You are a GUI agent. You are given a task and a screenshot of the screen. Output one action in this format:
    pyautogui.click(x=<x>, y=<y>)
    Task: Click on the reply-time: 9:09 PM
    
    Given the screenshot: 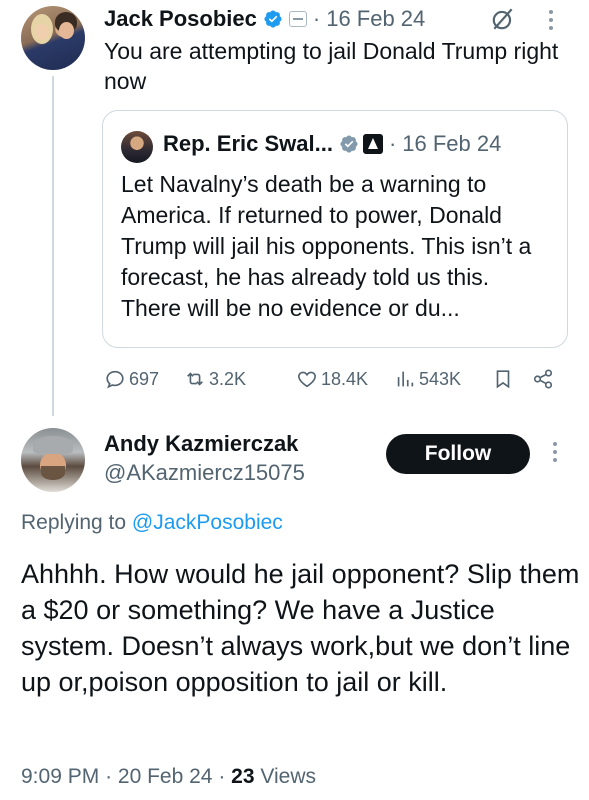 What is the action you would take?
    pyautogui.click(x=60, y=776)
    